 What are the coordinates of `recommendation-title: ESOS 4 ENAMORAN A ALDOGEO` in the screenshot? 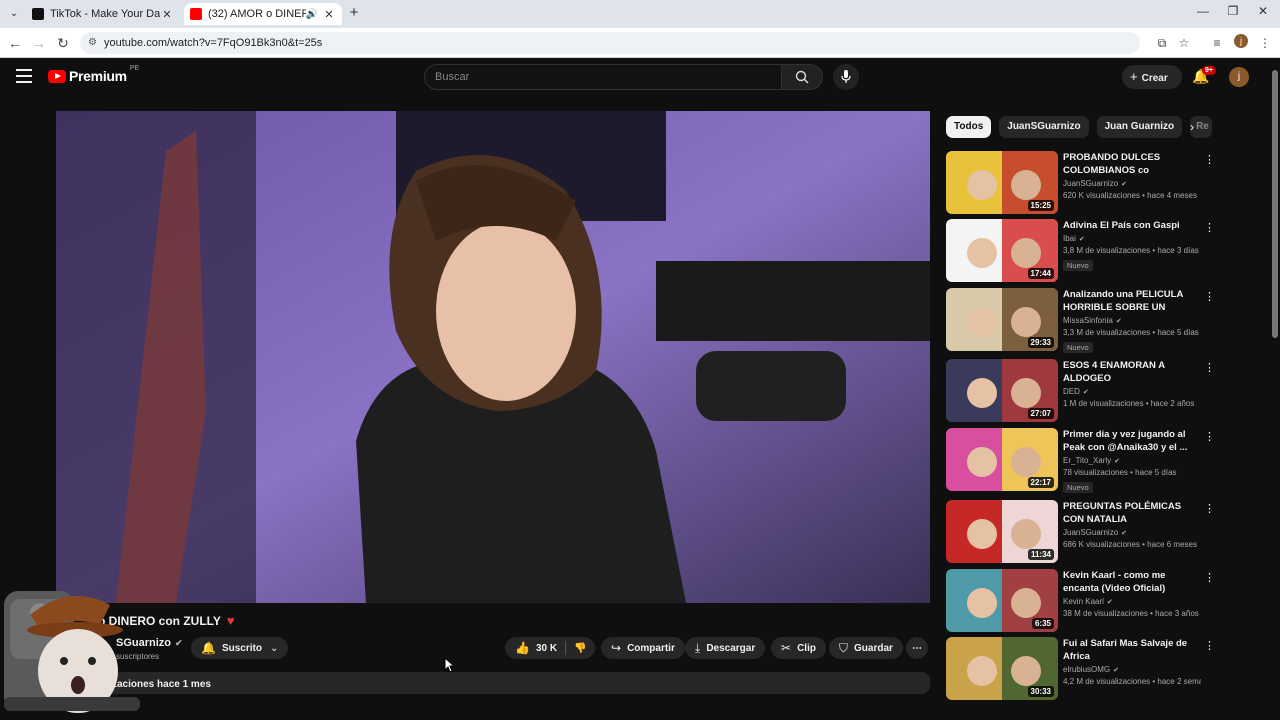 It's located at (1132, 372).